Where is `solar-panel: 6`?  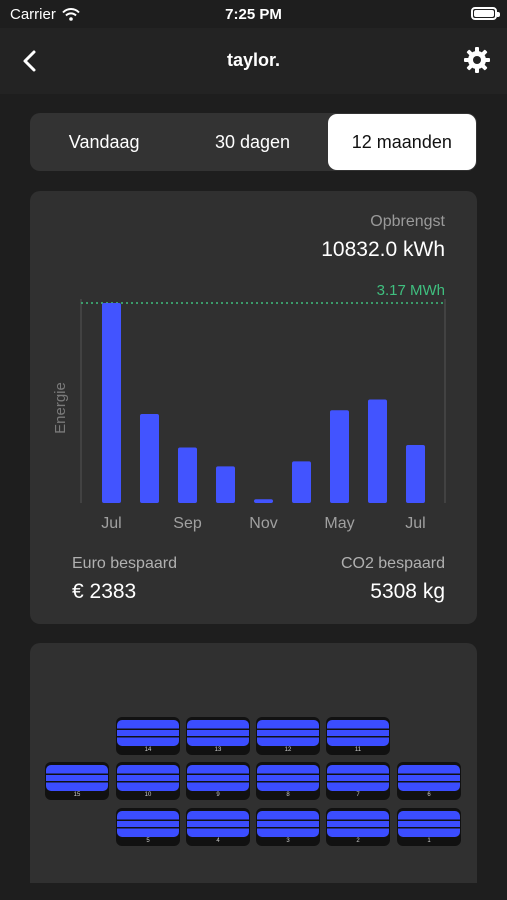
solar-panel: 6 is located at coordinates (429, 781).